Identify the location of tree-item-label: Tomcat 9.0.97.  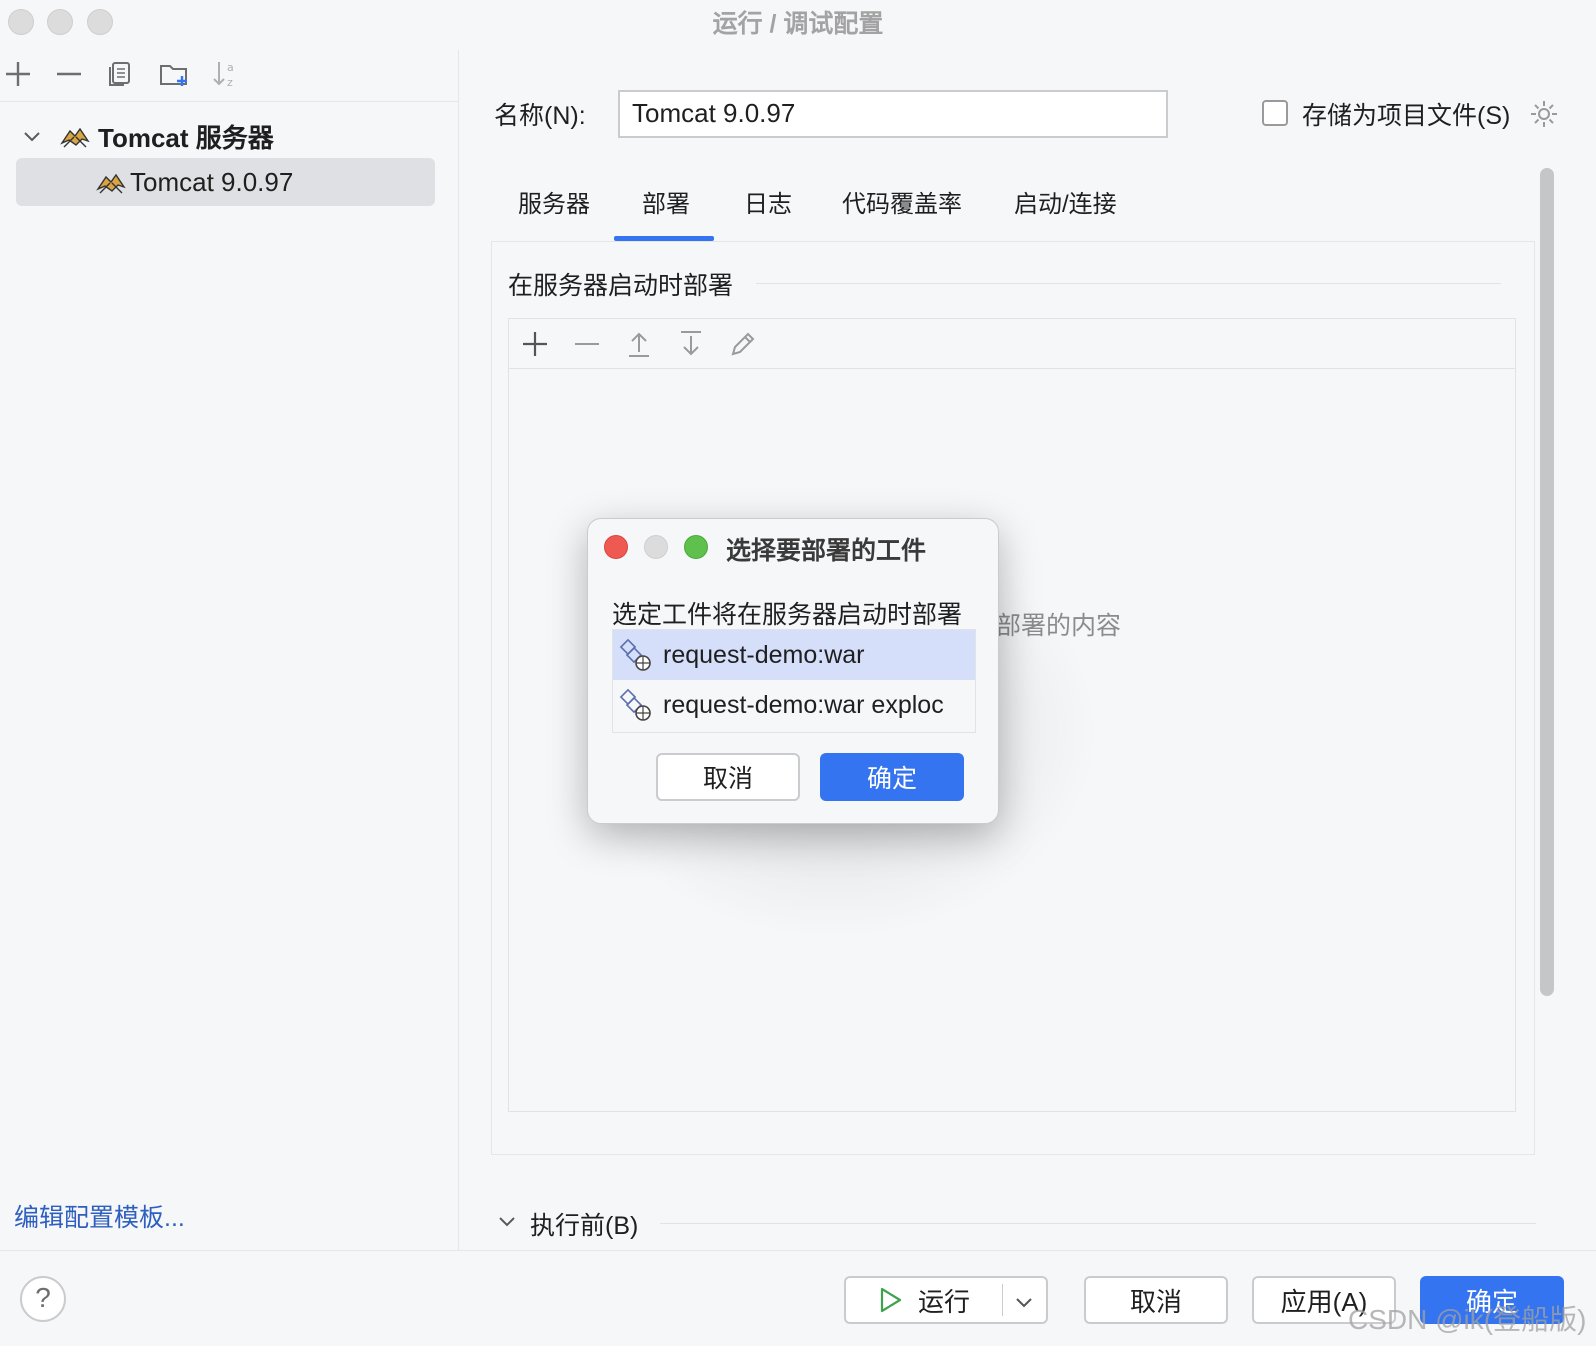
(212, 181).